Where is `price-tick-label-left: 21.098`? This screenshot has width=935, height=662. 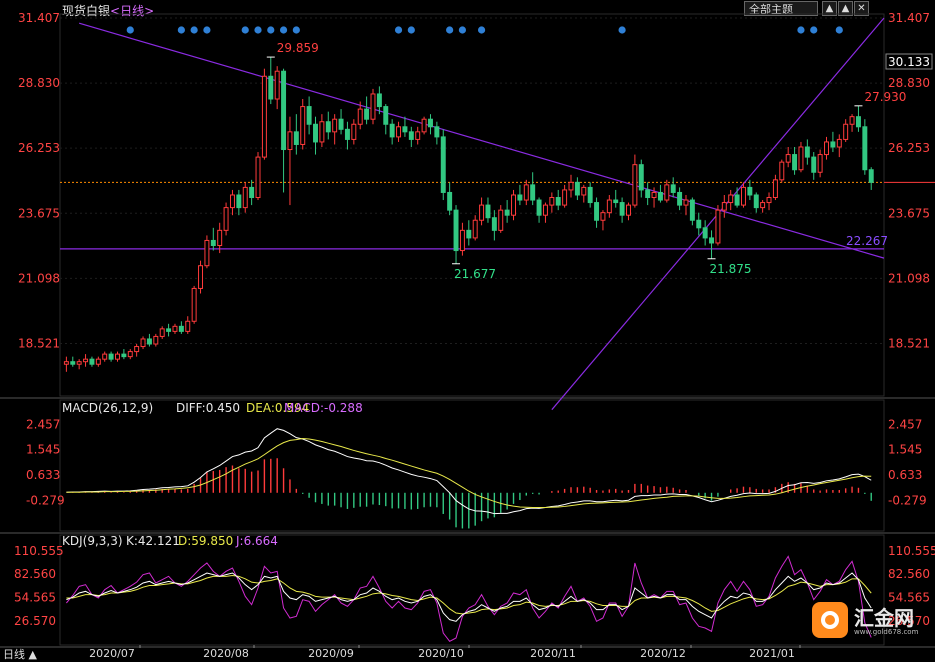 price-tick-label-left: 21.098 is located at coordinates (39, 278).